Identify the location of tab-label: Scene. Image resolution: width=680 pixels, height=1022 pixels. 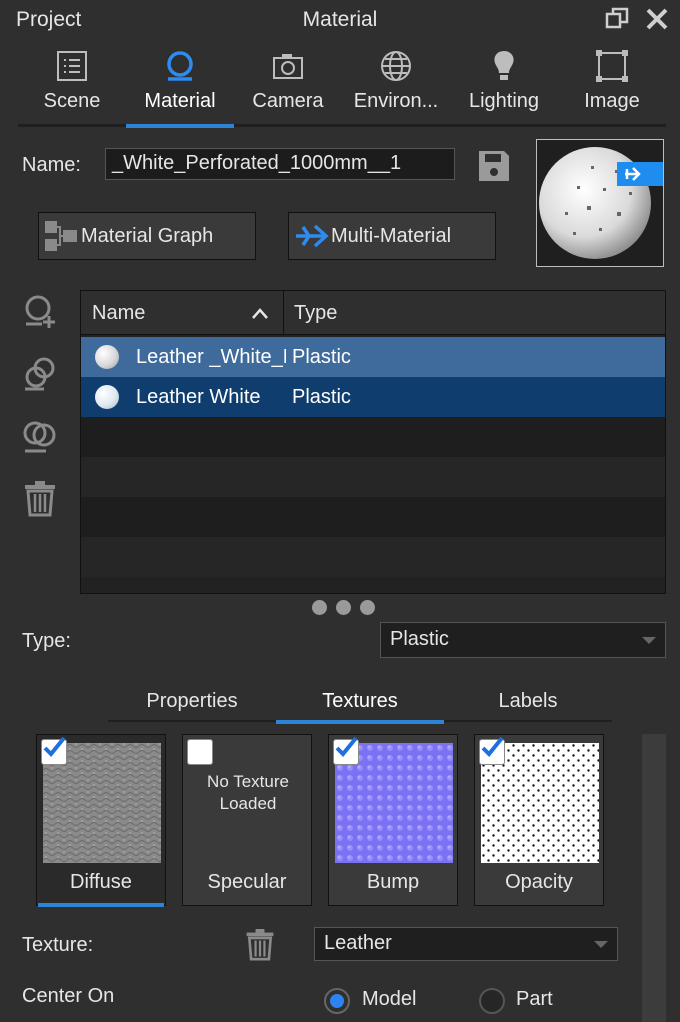
(72, 101).